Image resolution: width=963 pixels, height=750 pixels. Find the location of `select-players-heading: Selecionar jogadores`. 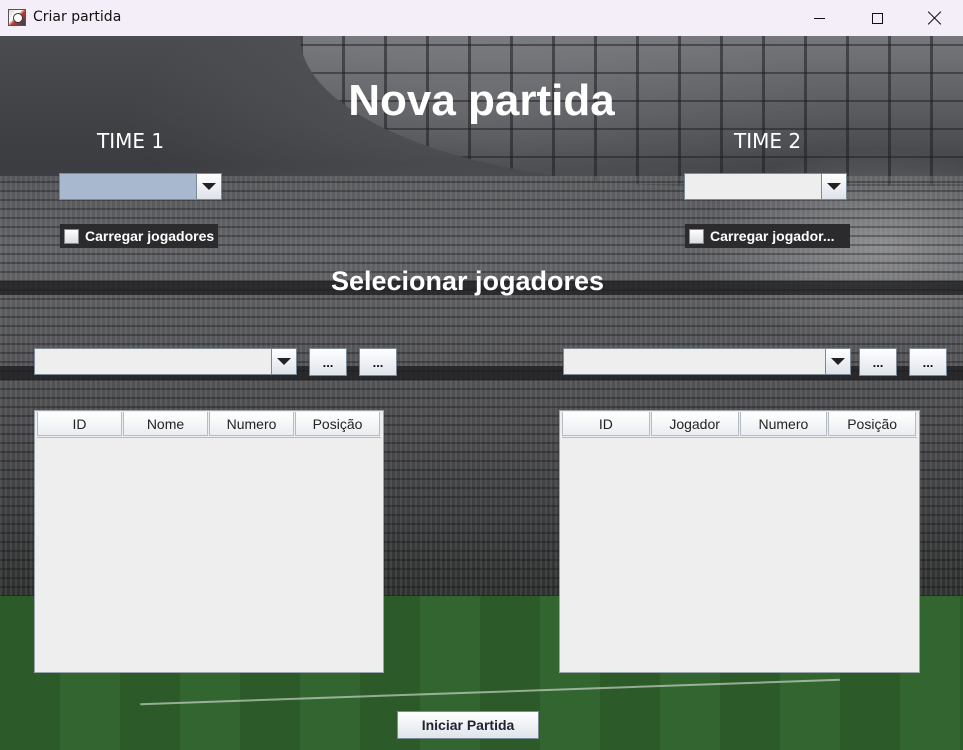

select-players-heading: Selecionar jogadores is located at coordinates (467, 281).